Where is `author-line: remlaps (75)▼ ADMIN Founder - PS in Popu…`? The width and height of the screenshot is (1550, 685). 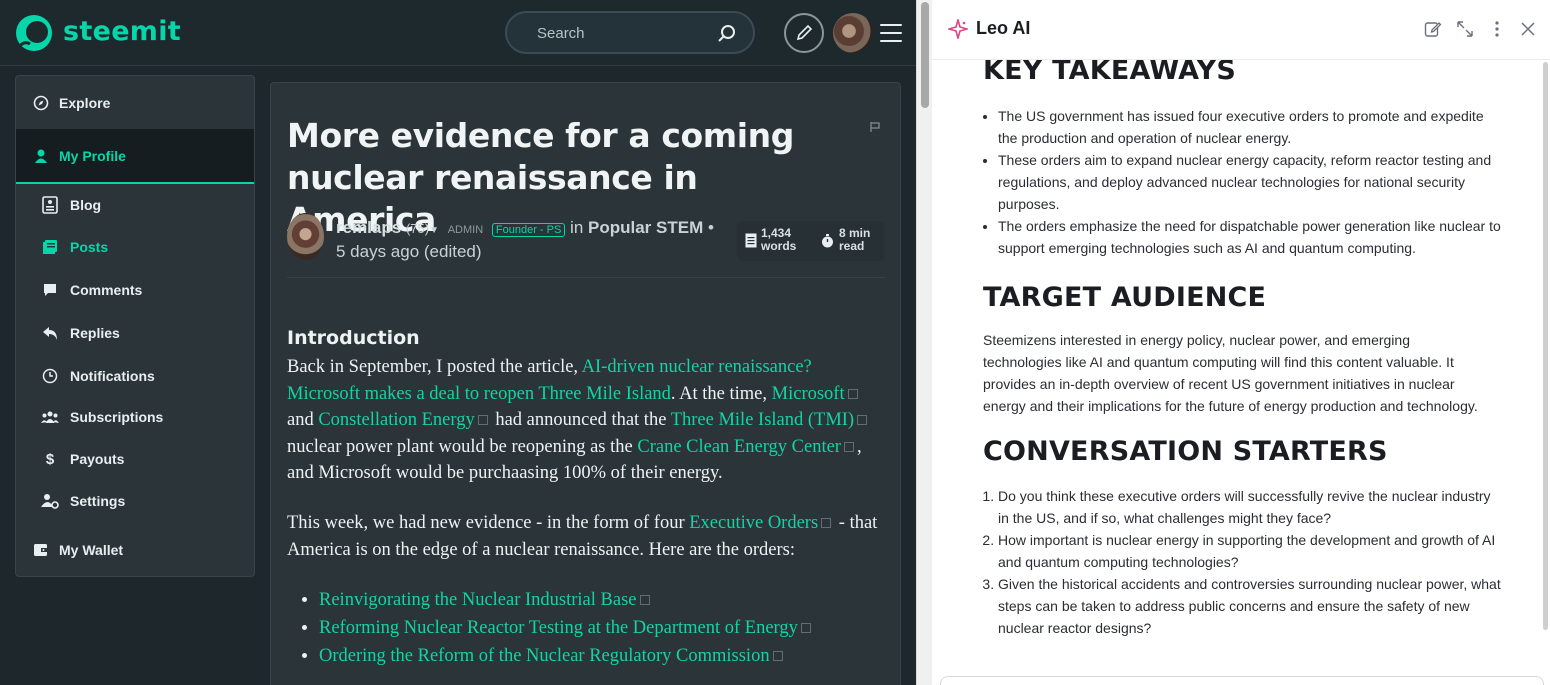 author-line: remlaps (75)▼ ADMIN Founder - PS in Popu… is located at coordinates (531, 239).